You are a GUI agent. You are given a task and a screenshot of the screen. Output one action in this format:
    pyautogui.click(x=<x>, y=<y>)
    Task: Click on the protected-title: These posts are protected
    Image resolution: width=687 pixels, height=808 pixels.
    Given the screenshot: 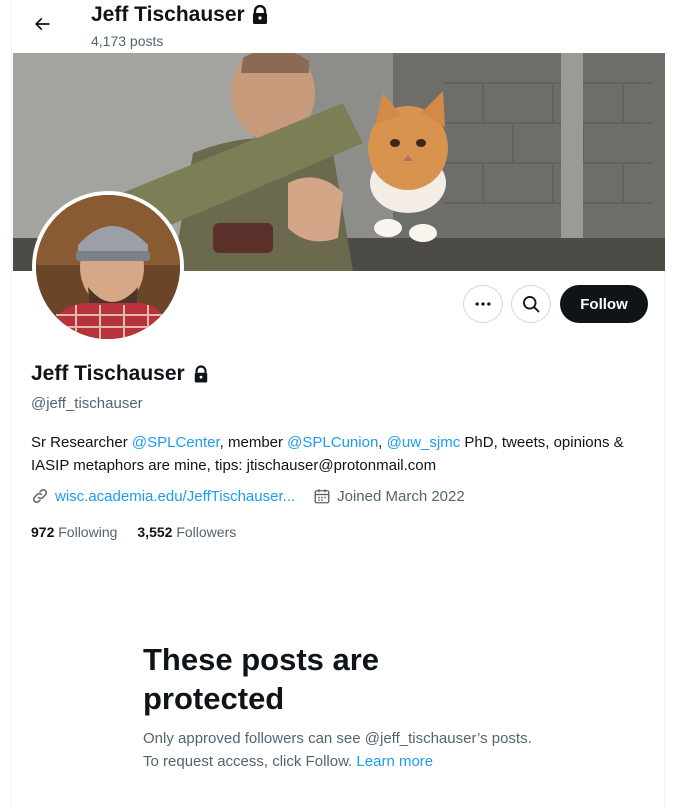 What is the action you would take?
    pyautogui.click(x=261, y=679)
    